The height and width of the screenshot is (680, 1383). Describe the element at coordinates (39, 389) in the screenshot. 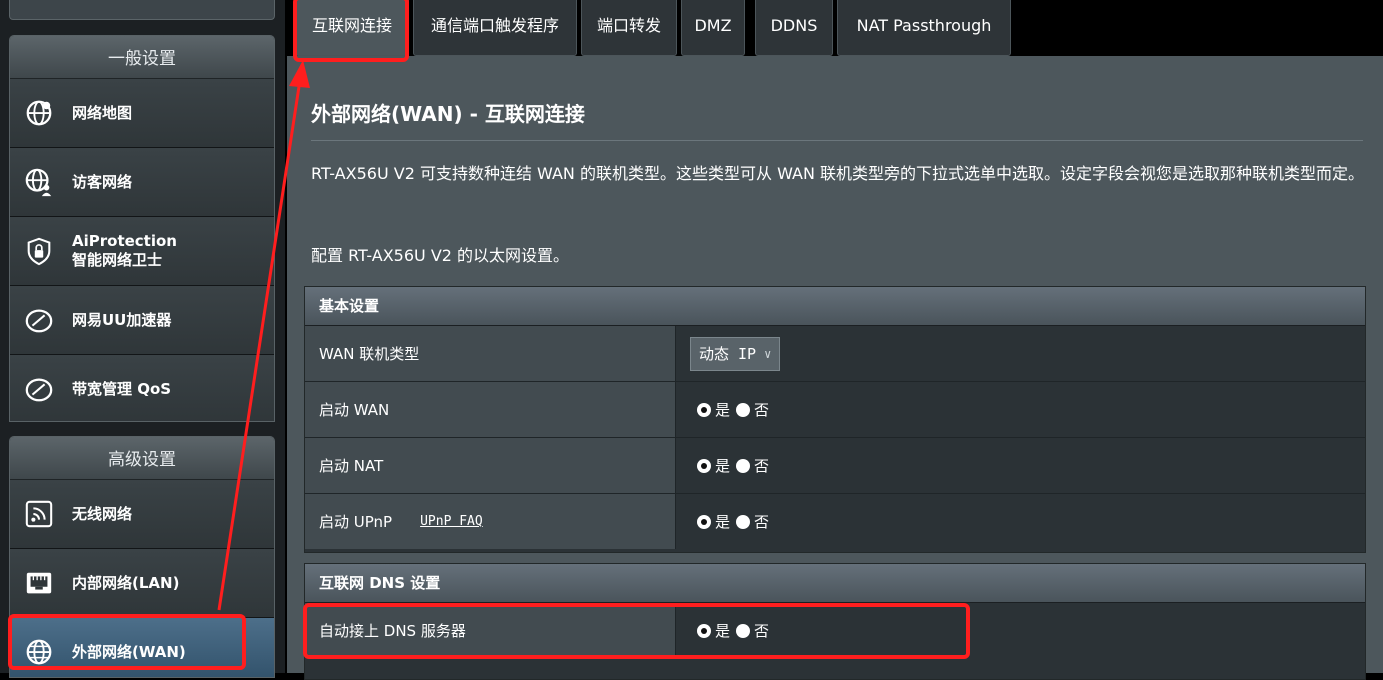

I see `qos-gauge-icon` at that location.